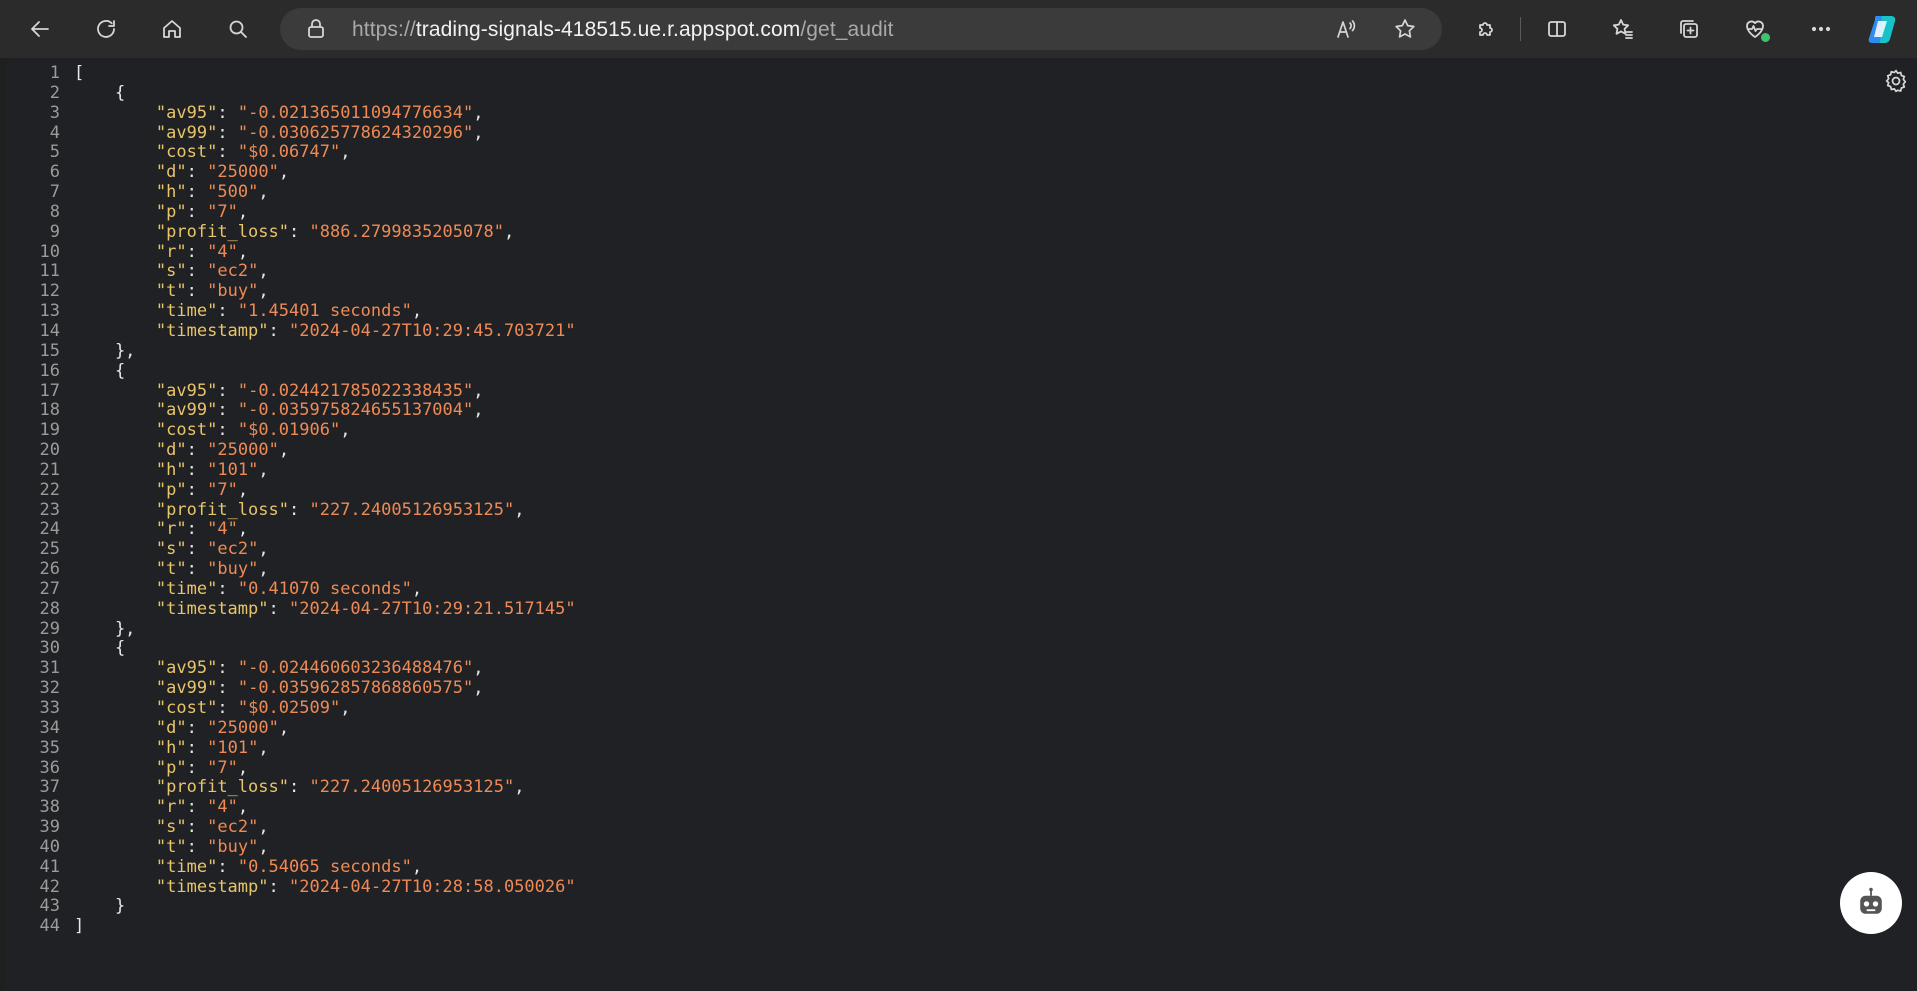 The width and height of the screenshot is (1917, 991). What do you see at coordinates (54, 132) in the screenshot?
I see `line-number: 4` at bounding box center [54, 132].